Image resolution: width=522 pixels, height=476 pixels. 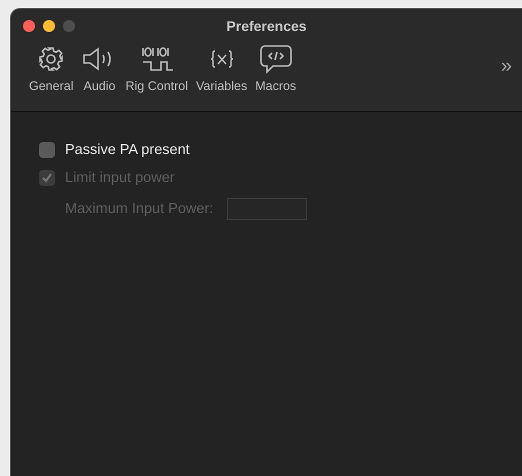 I want to click on minimize-button, so click(x=49, y=26).